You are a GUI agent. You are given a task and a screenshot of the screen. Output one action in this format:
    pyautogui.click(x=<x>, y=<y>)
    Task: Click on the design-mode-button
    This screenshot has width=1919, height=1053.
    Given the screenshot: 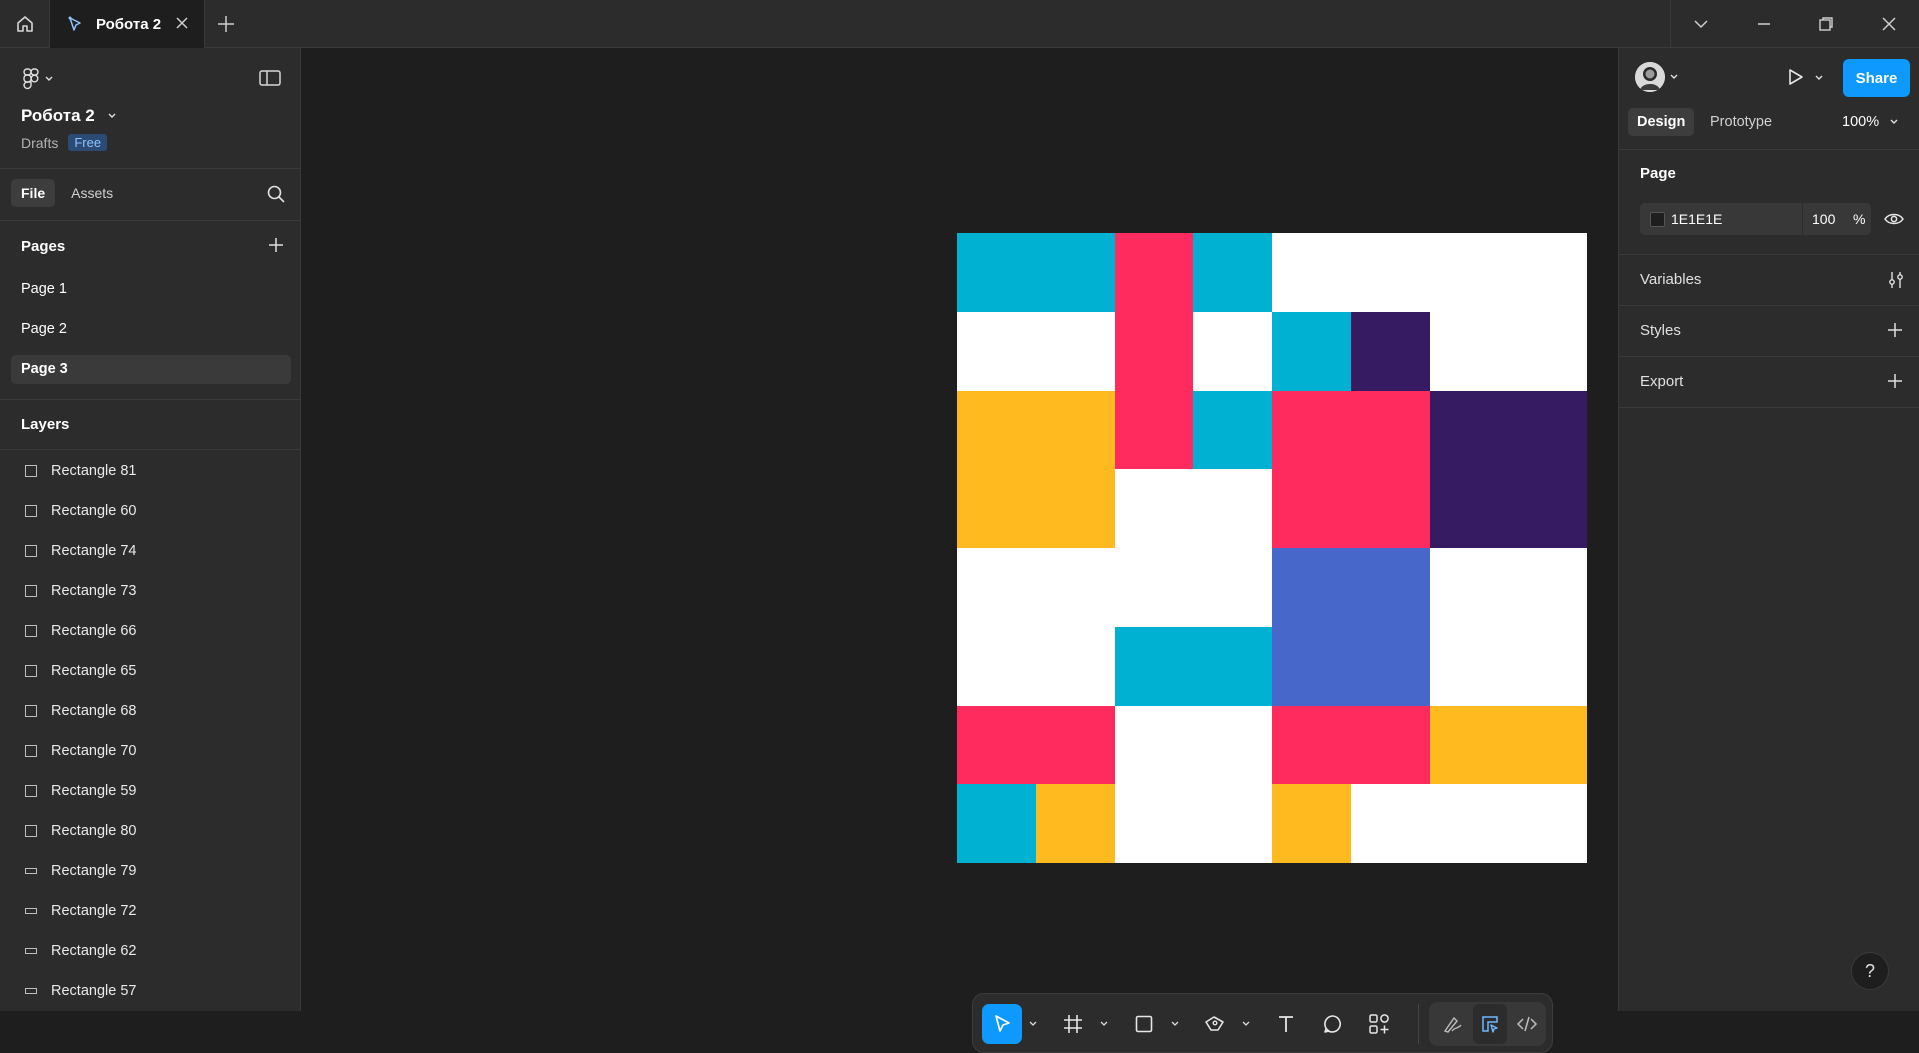 What is the action you would take?
    pyautogui.click(x=1490, y=1024)
    